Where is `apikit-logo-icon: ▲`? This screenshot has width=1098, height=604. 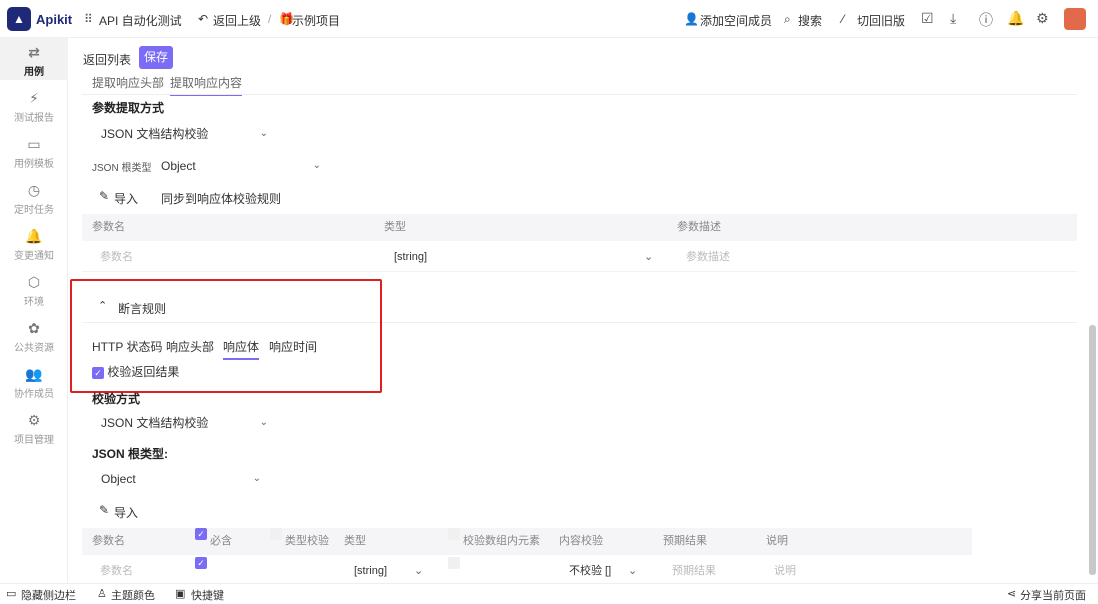 apikit-logo-icon: ▲ is located at coordinates (19, 19).